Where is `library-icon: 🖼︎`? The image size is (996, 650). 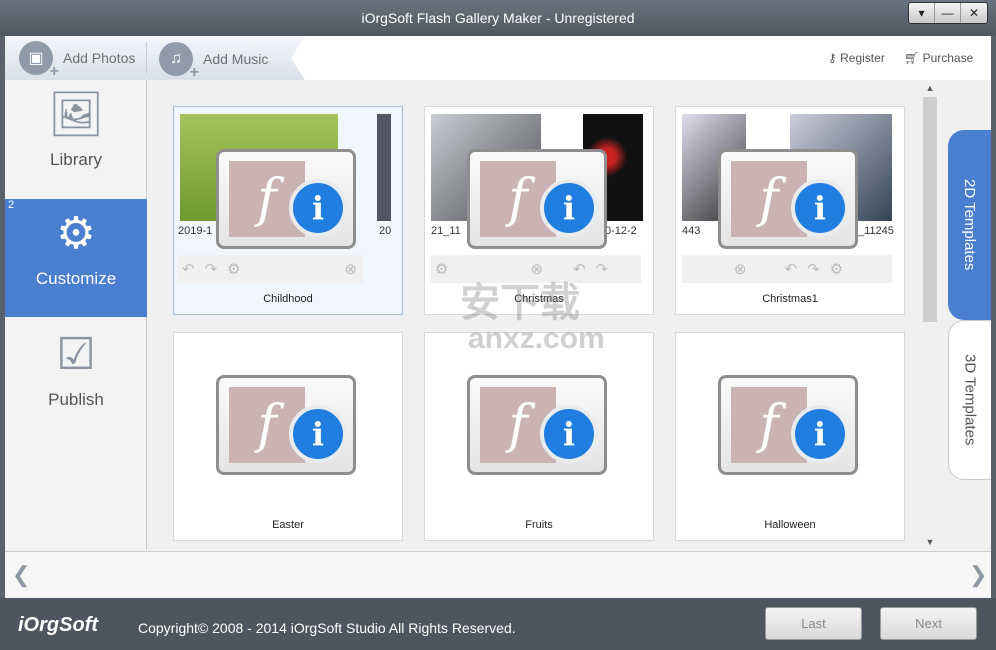
library-icon: 🖼︎ is located at coordinates (76, 114).